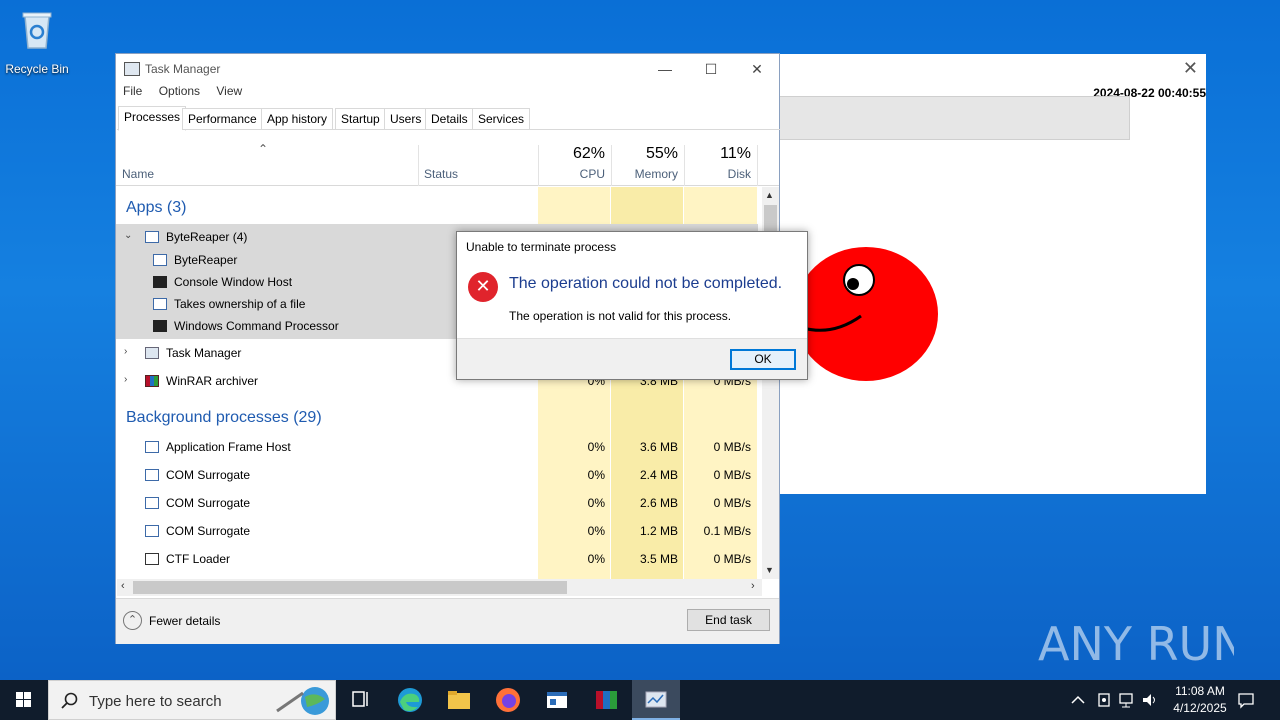 The height and width of the screenshot is (720, 1280). What do you see at coordinates (753, 586) in the screenshot?
I see `scroll-right-icon: ›` at bounding box center [753, 586].